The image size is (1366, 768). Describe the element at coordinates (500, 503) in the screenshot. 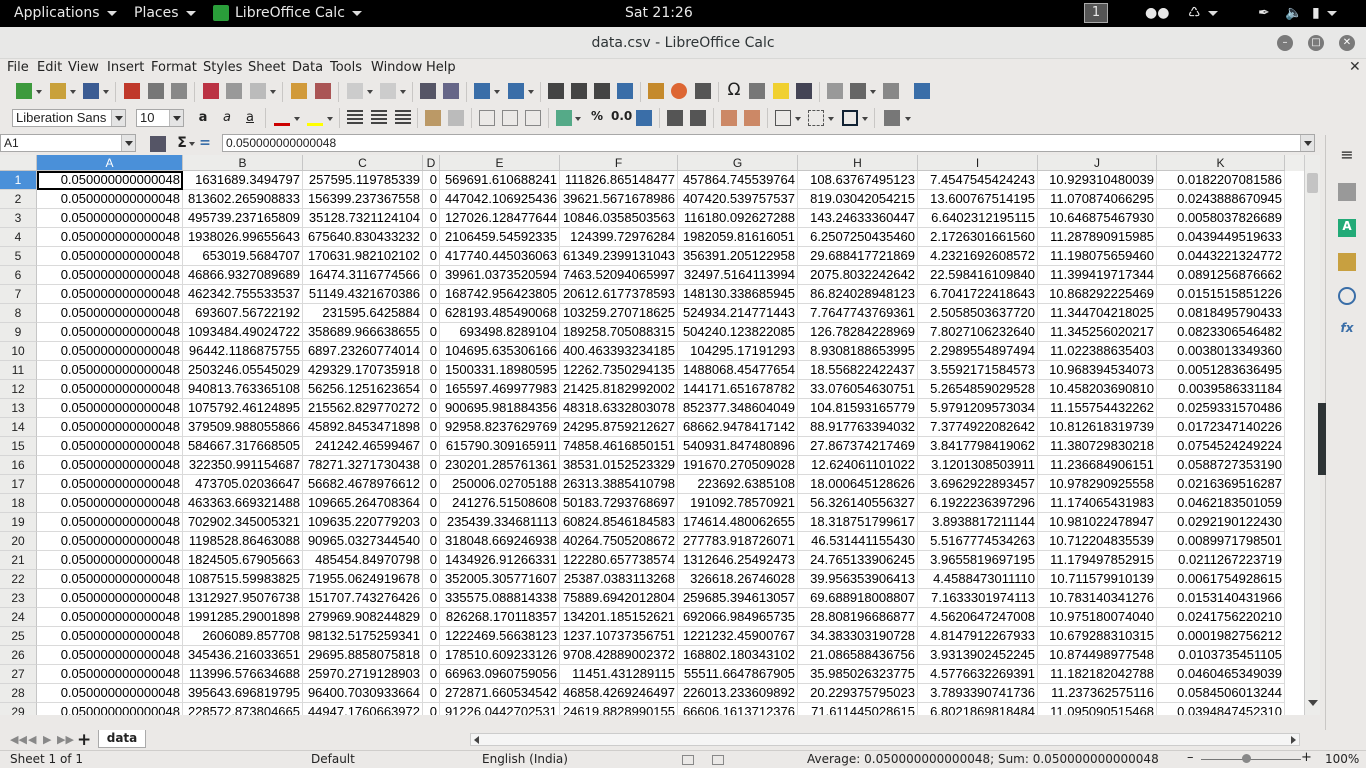

I see `cell-e18: 241276.51508608` at that location.